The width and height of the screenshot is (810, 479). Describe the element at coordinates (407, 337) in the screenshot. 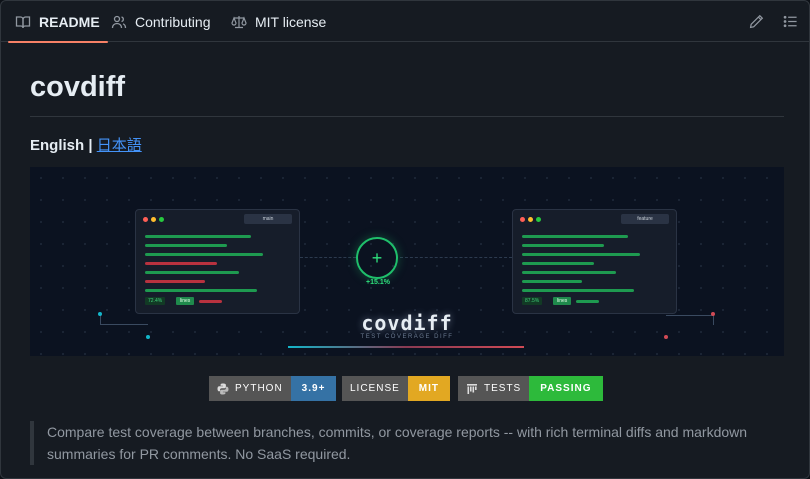

I see `banner-tagline: TEST COVERAGE DIFF` at that location.